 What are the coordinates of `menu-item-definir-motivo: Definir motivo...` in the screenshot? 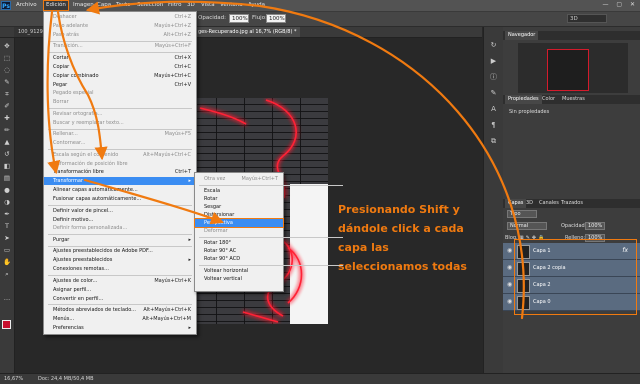 It's located at (120, 220).